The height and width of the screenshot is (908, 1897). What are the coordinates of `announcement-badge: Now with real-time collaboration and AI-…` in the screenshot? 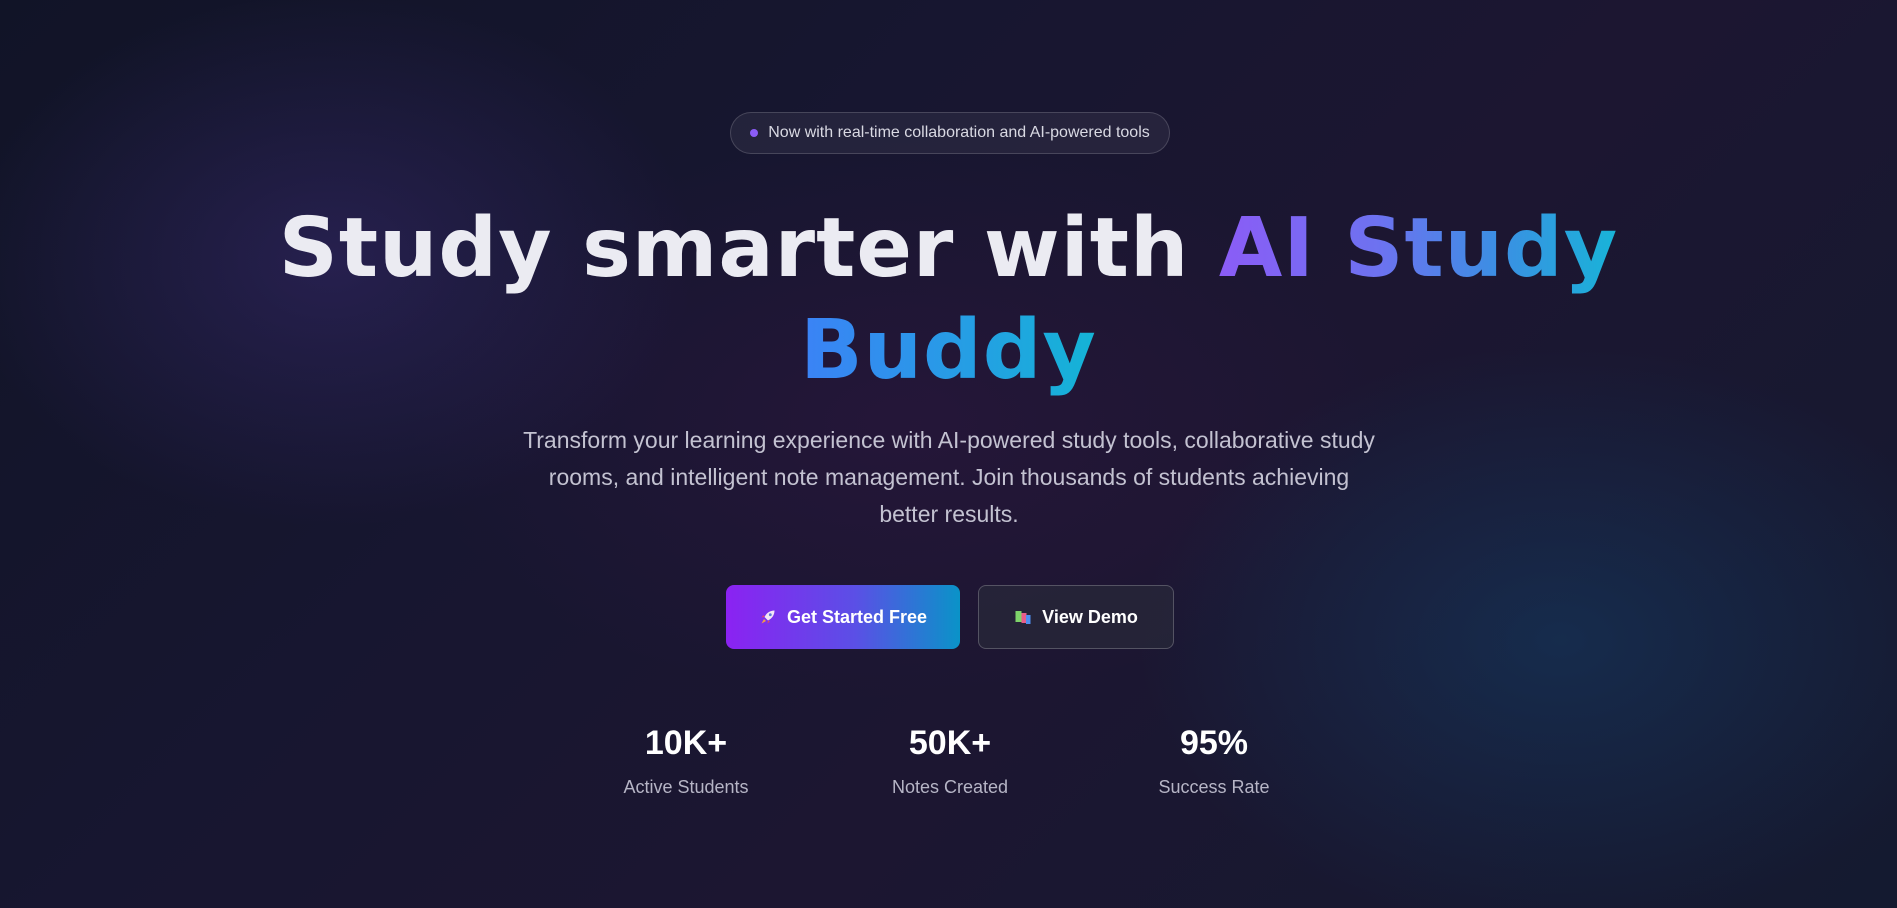 It's located at (950, 133).